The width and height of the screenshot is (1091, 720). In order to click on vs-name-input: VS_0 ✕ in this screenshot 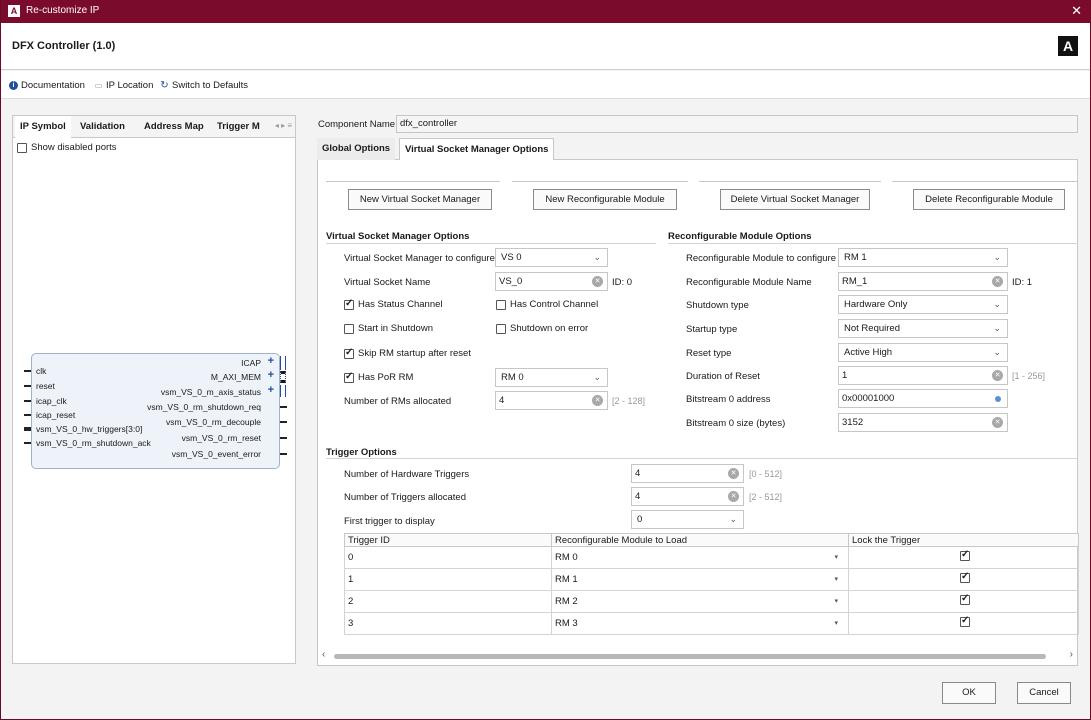, I will do `click(551, 281)`.